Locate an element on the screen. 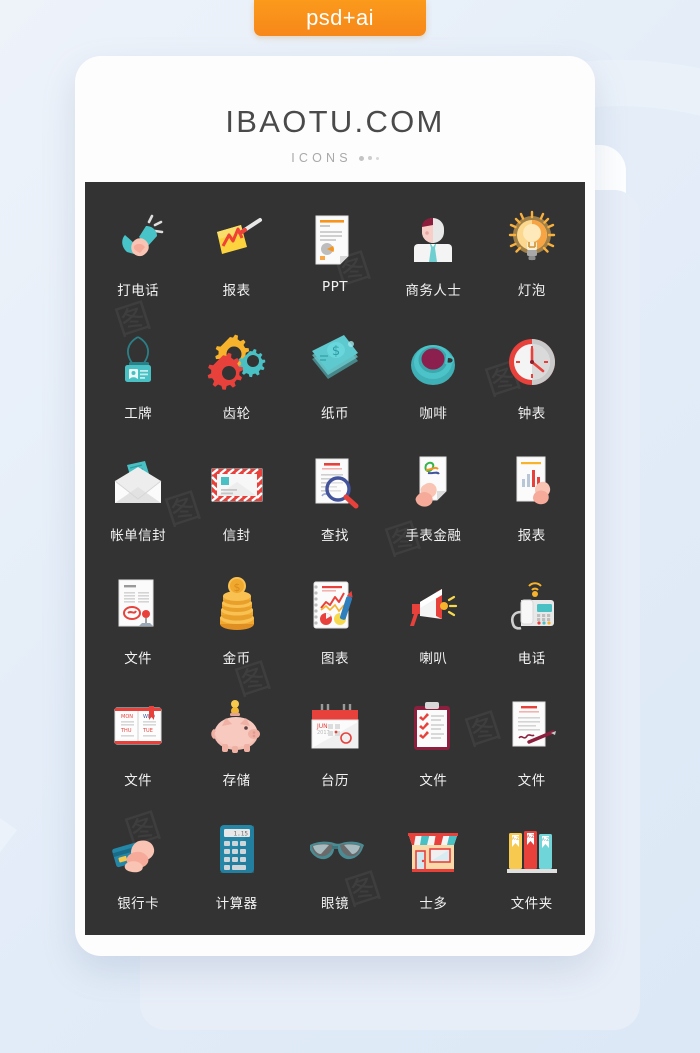  budget-document-icon is located at coordinates (138, 607).